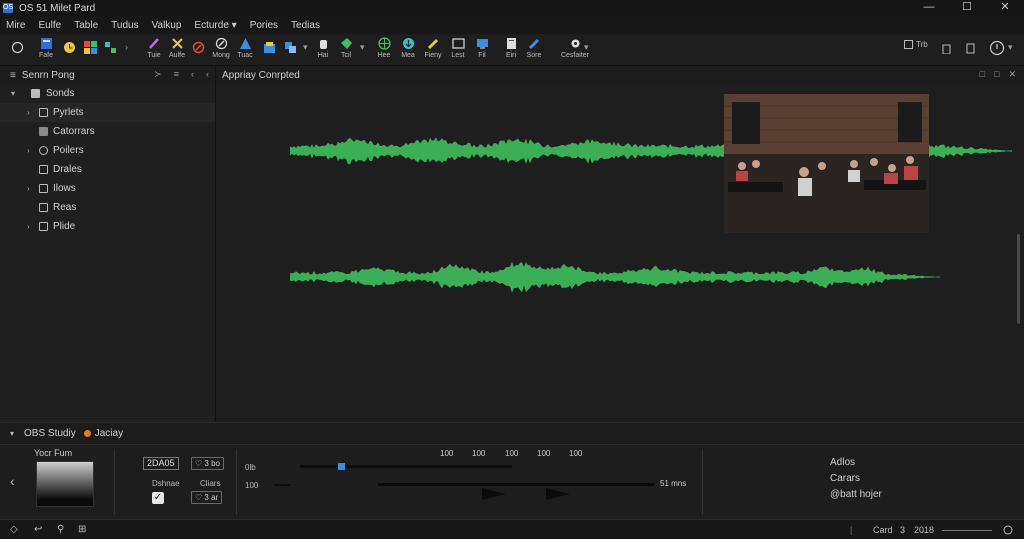 The height and width of the screenshot is (539, 1024). I want to click on record-icon, so click(198, 47).